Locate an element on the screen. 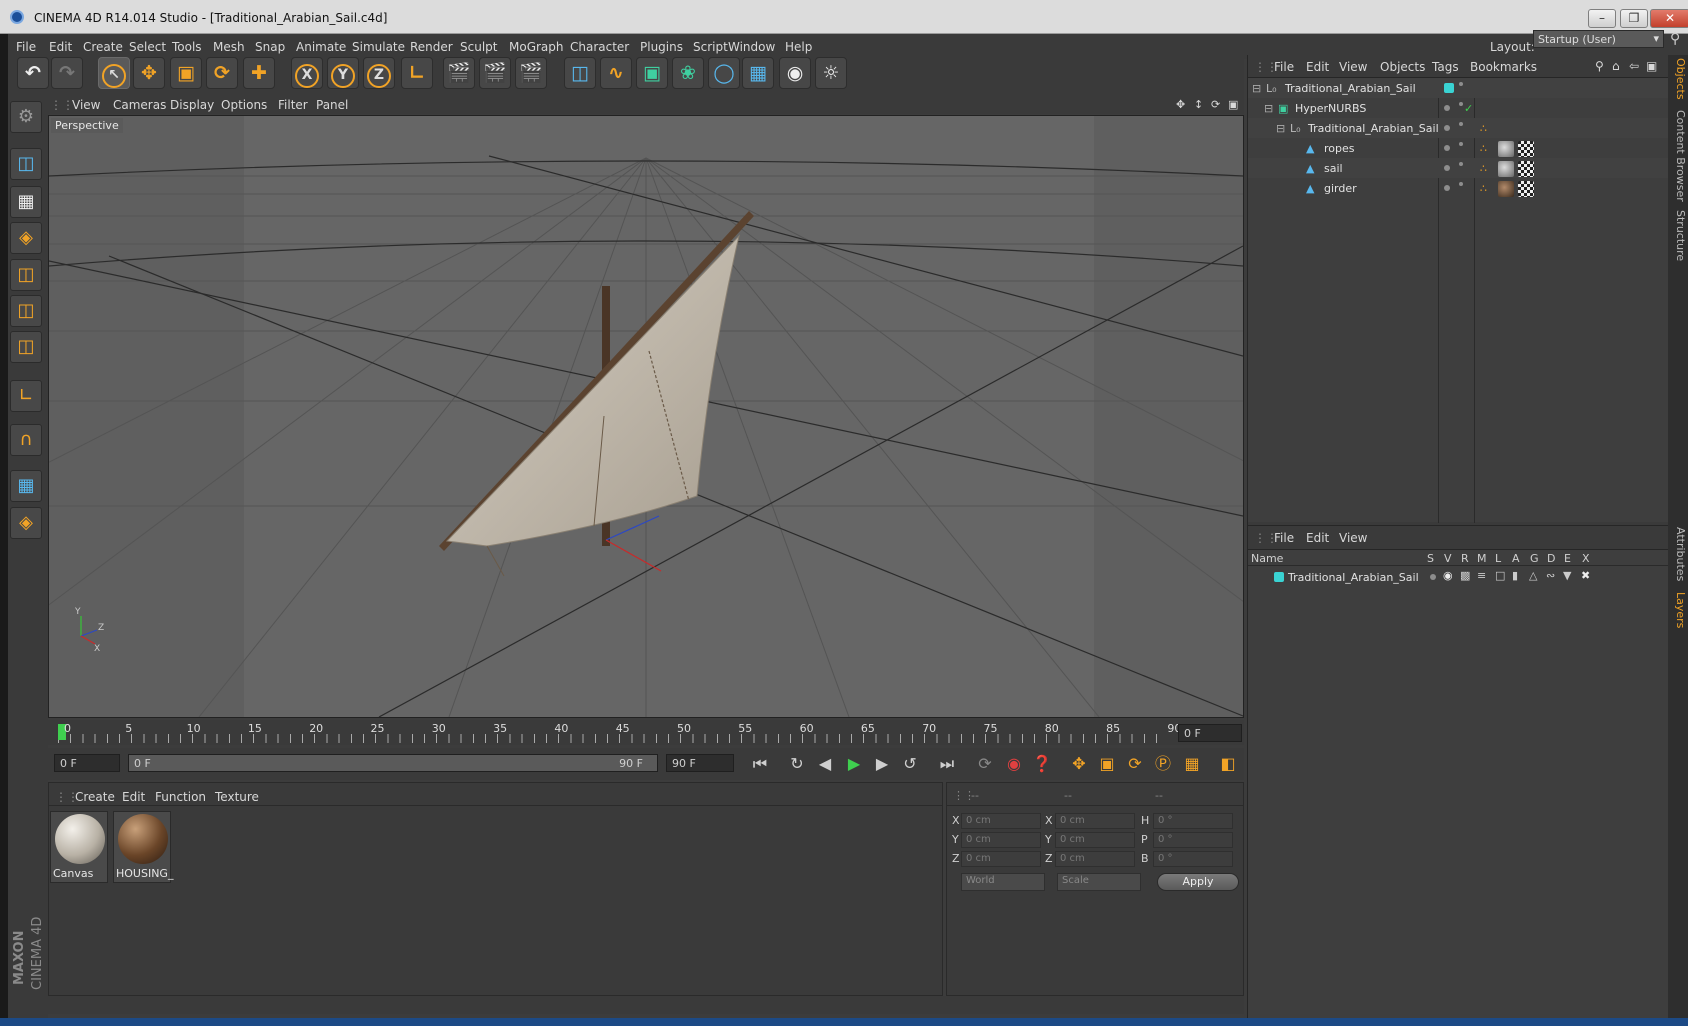 The image size is (1688, 1026). menu-tools: Tools is located at coordinates (187, 47).